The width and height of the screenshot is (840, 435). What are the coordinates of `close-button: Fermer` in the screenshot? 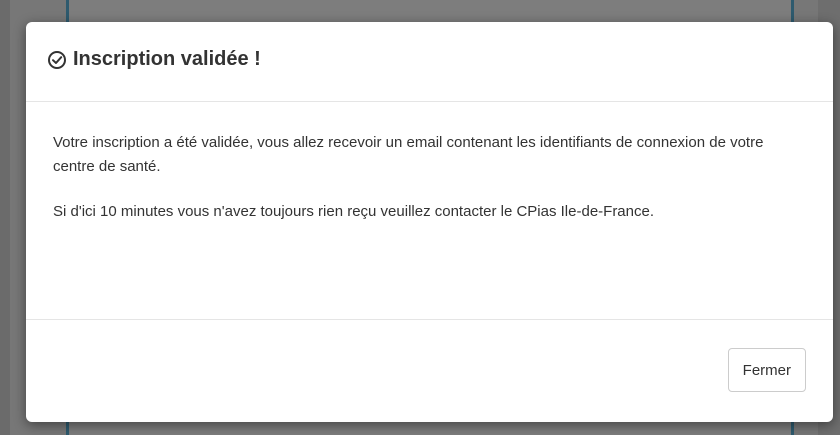 It's located at (766, 370).